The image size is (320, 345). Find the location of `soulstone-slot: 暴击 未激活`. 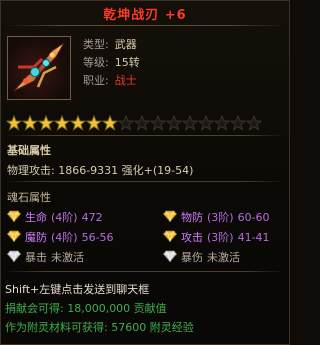

soulstone-slot: 暴击 未激活 is located at coordinates (45, 257).